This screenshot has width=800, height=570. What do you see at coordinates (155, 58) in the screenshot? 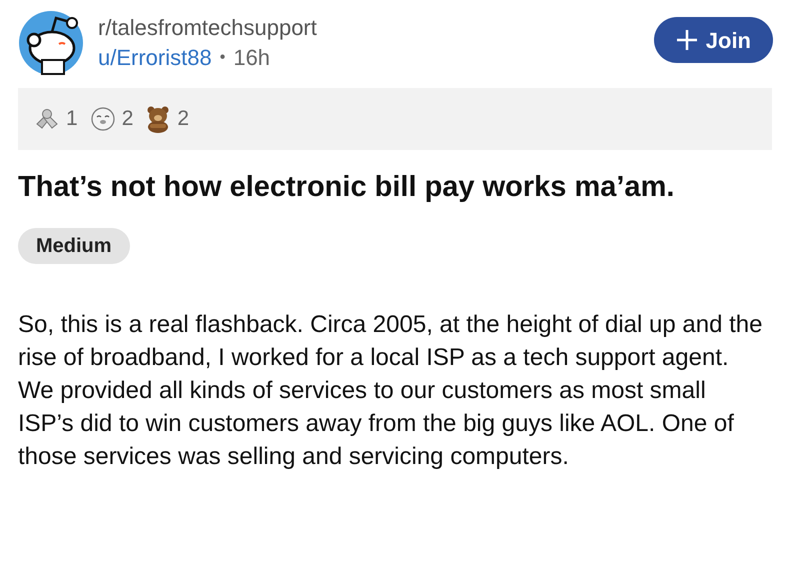
I see `author-link: u/Errorist88` at bounding box center [155, 58].